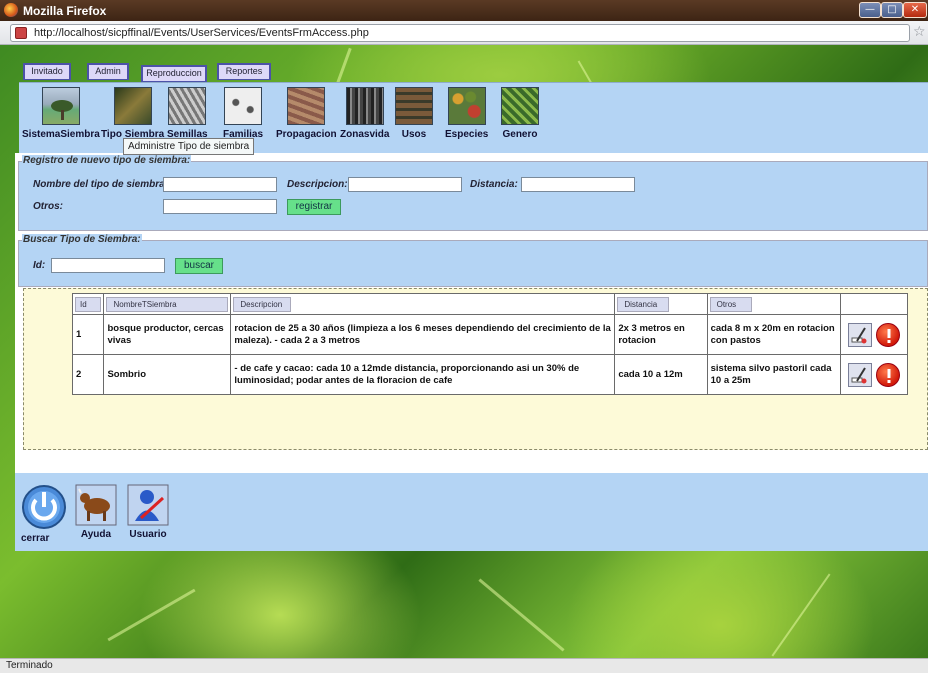 The height and width of the screenshot is (673, 928). Describe the element at coordinates (167, 334) in the screenshot. I see `cell-nombre: bosque productor, cercas vivas` at that location.